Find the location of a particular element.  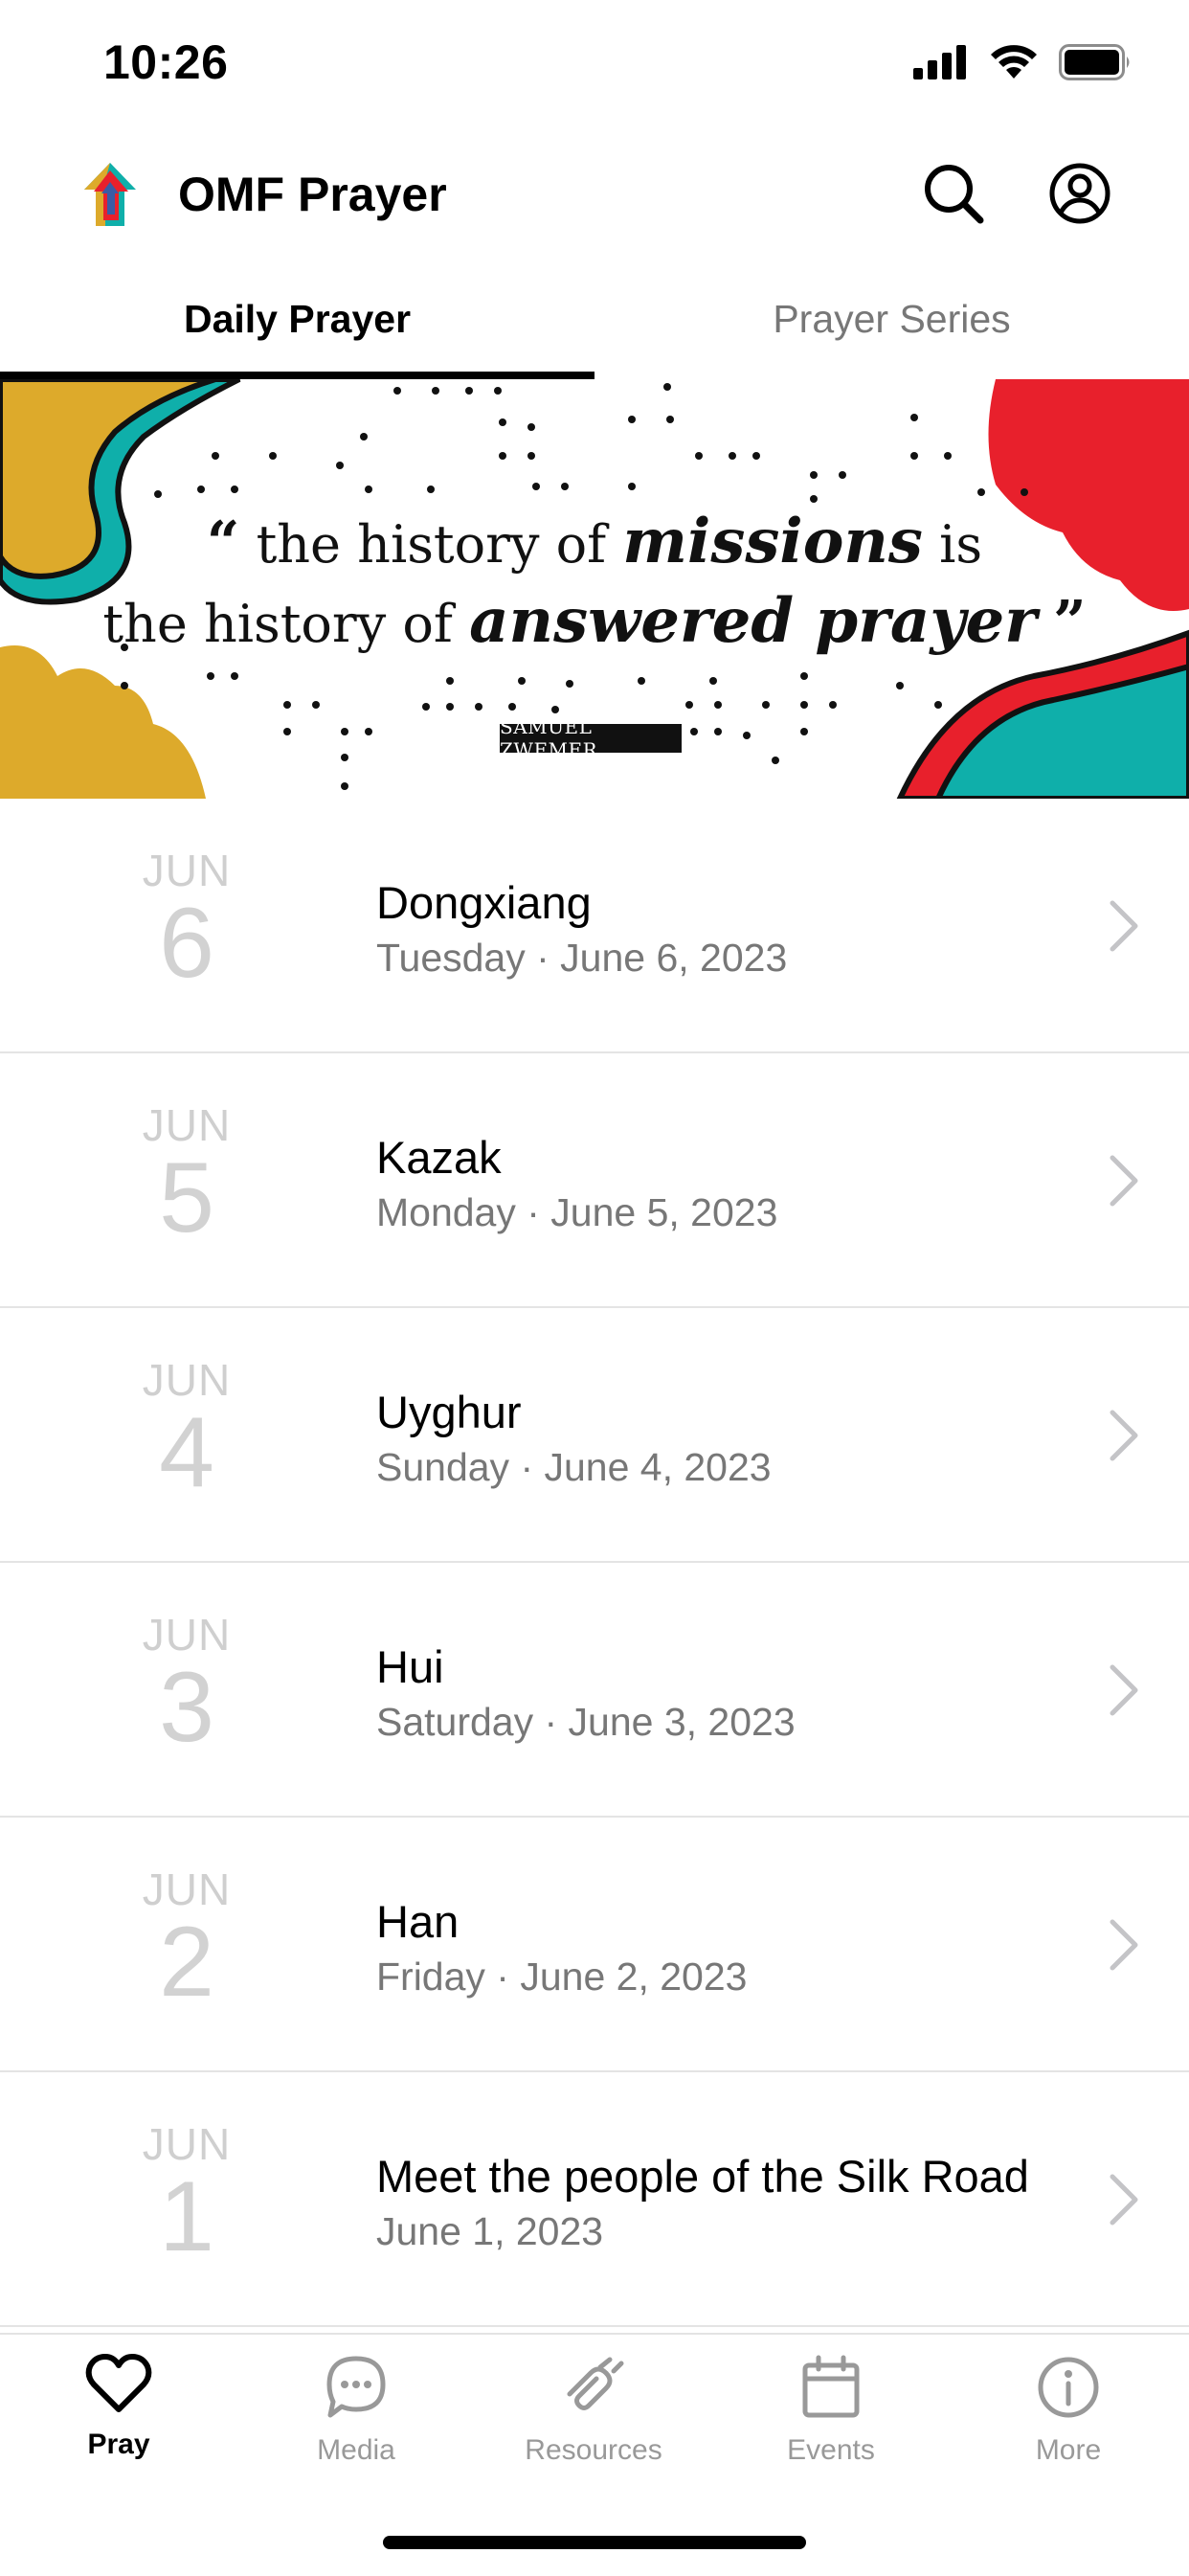

date-day: 3 is located at coordinates (186, 1707).